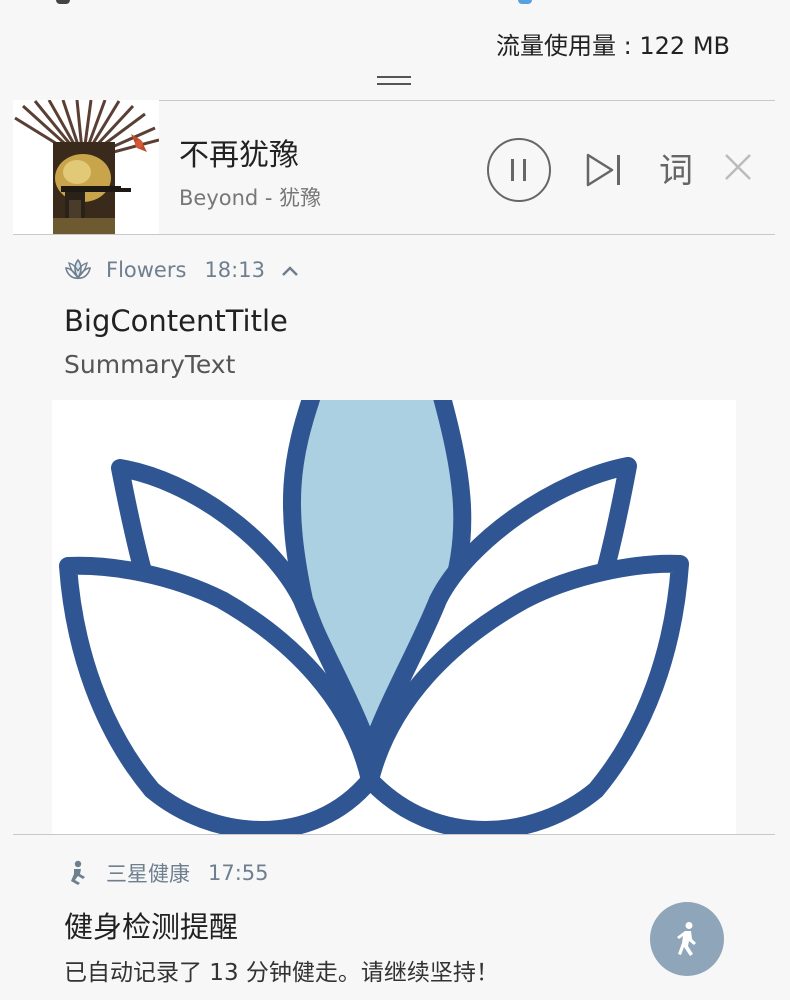 The height and width of the screenshot is (1000, 790). Describe the element at coordinates (676, 167) in the screenshot. I see `lyrics-button: 词` at that location.